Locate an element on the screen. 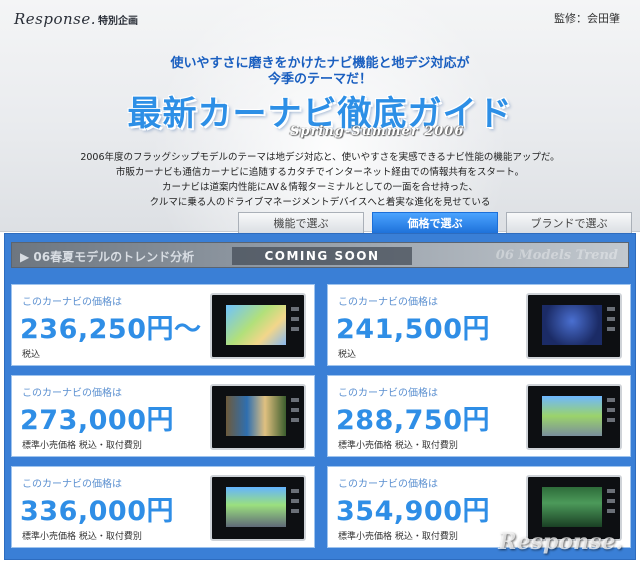  price-value: 354,900円 is located at coordinates (413, 511).